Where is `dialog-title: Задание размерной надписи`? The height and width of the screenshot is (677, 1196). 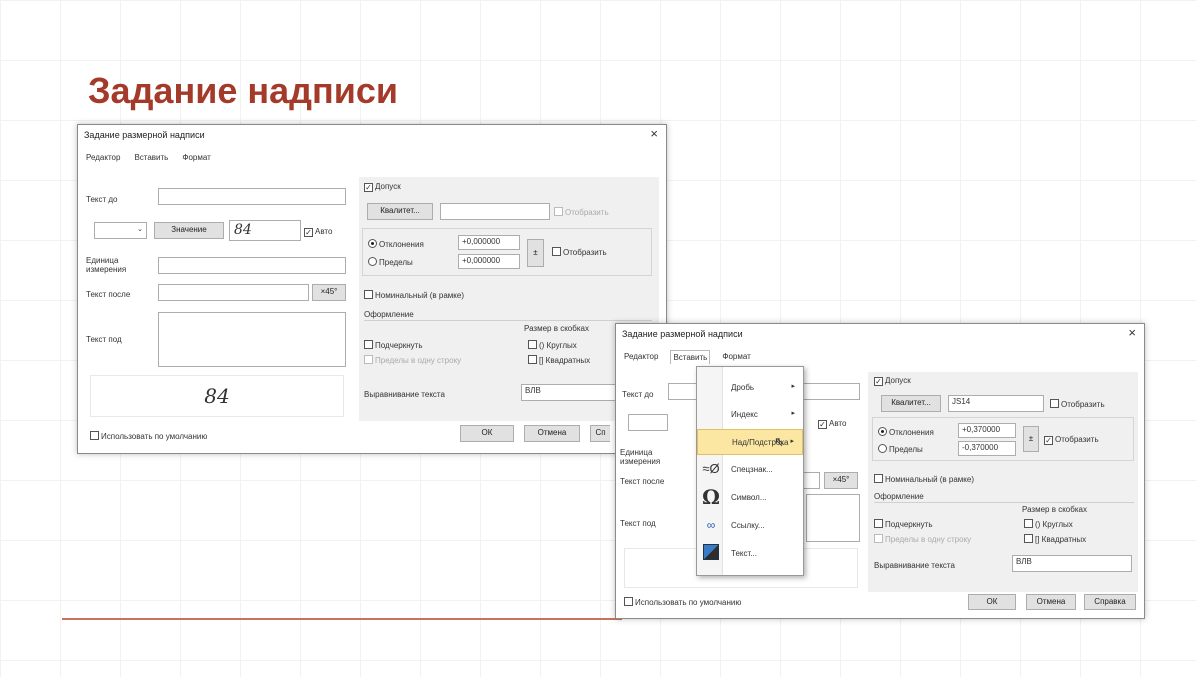
dialog-title: Задание размерной надписи is located at coordinates (682, 334).